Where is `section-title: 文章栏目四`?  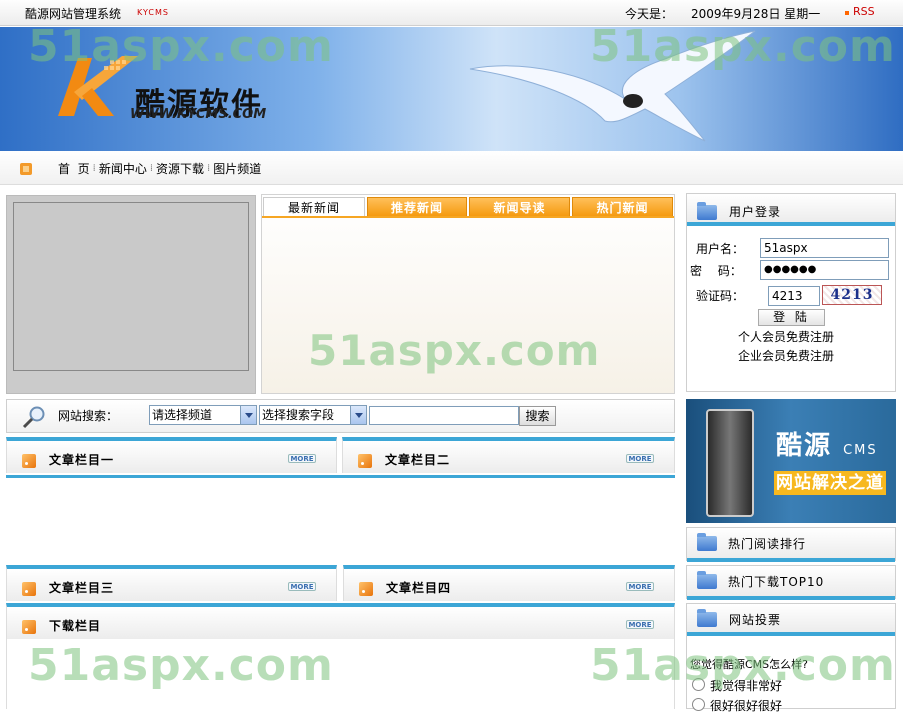 section-title: 文章栏目四 is located at coordinates (419, 588).